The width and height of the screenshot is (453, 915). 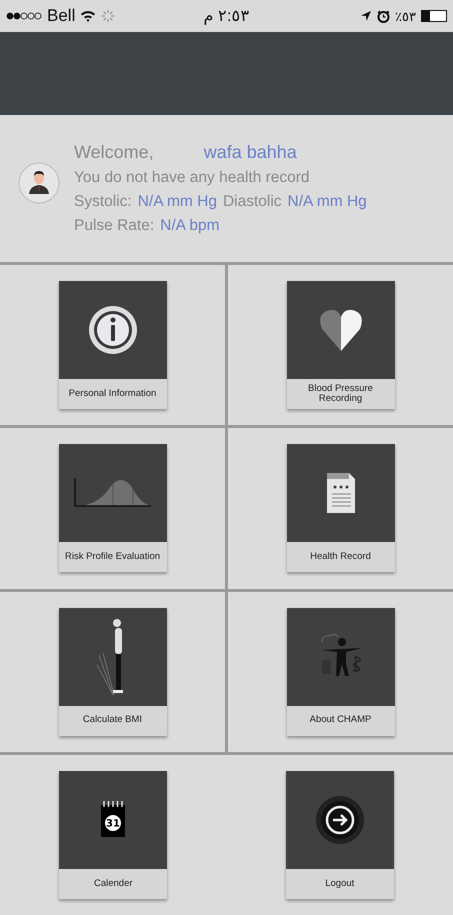 I want to click on menu-tile: 31 Calender, so click(x=113, y=834).